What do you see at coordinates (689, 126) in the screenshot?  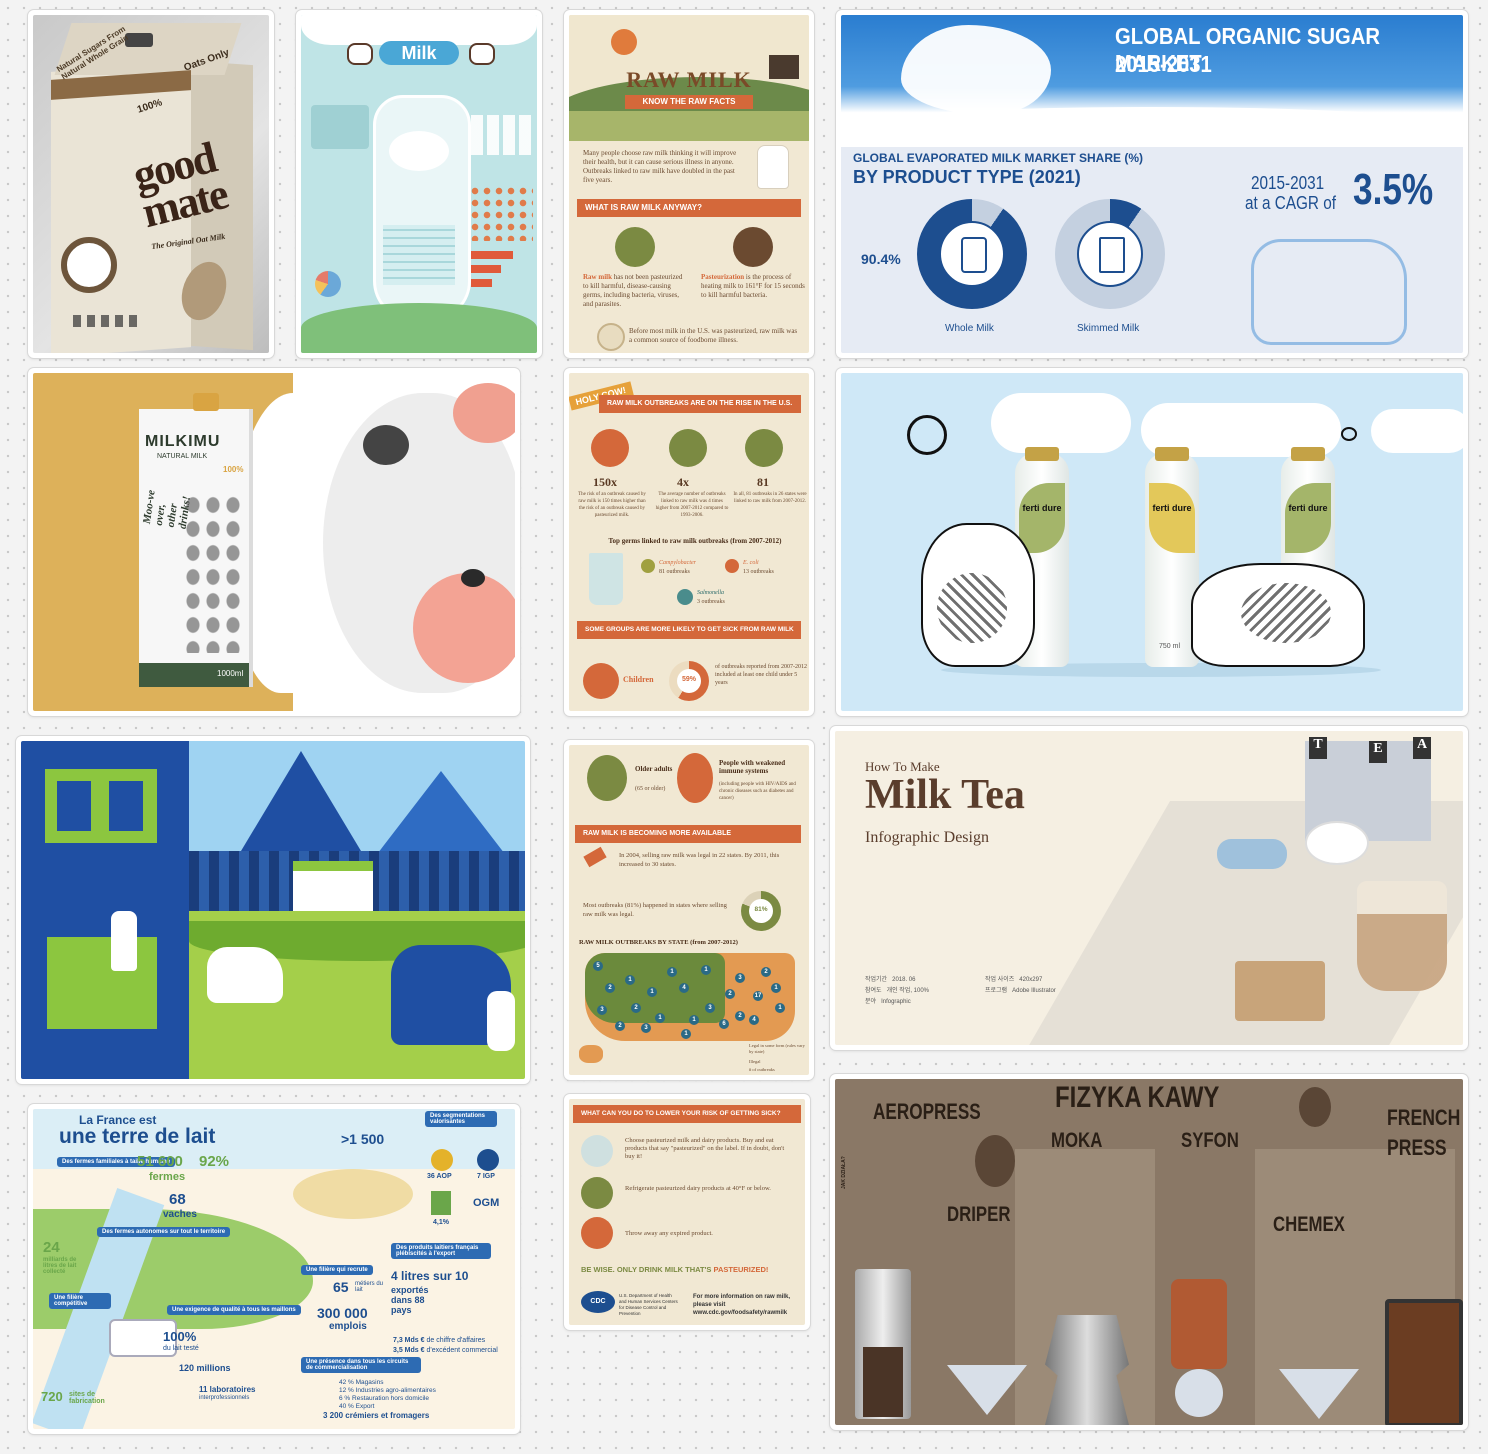 I see `field` at bounding box center [689, 126].